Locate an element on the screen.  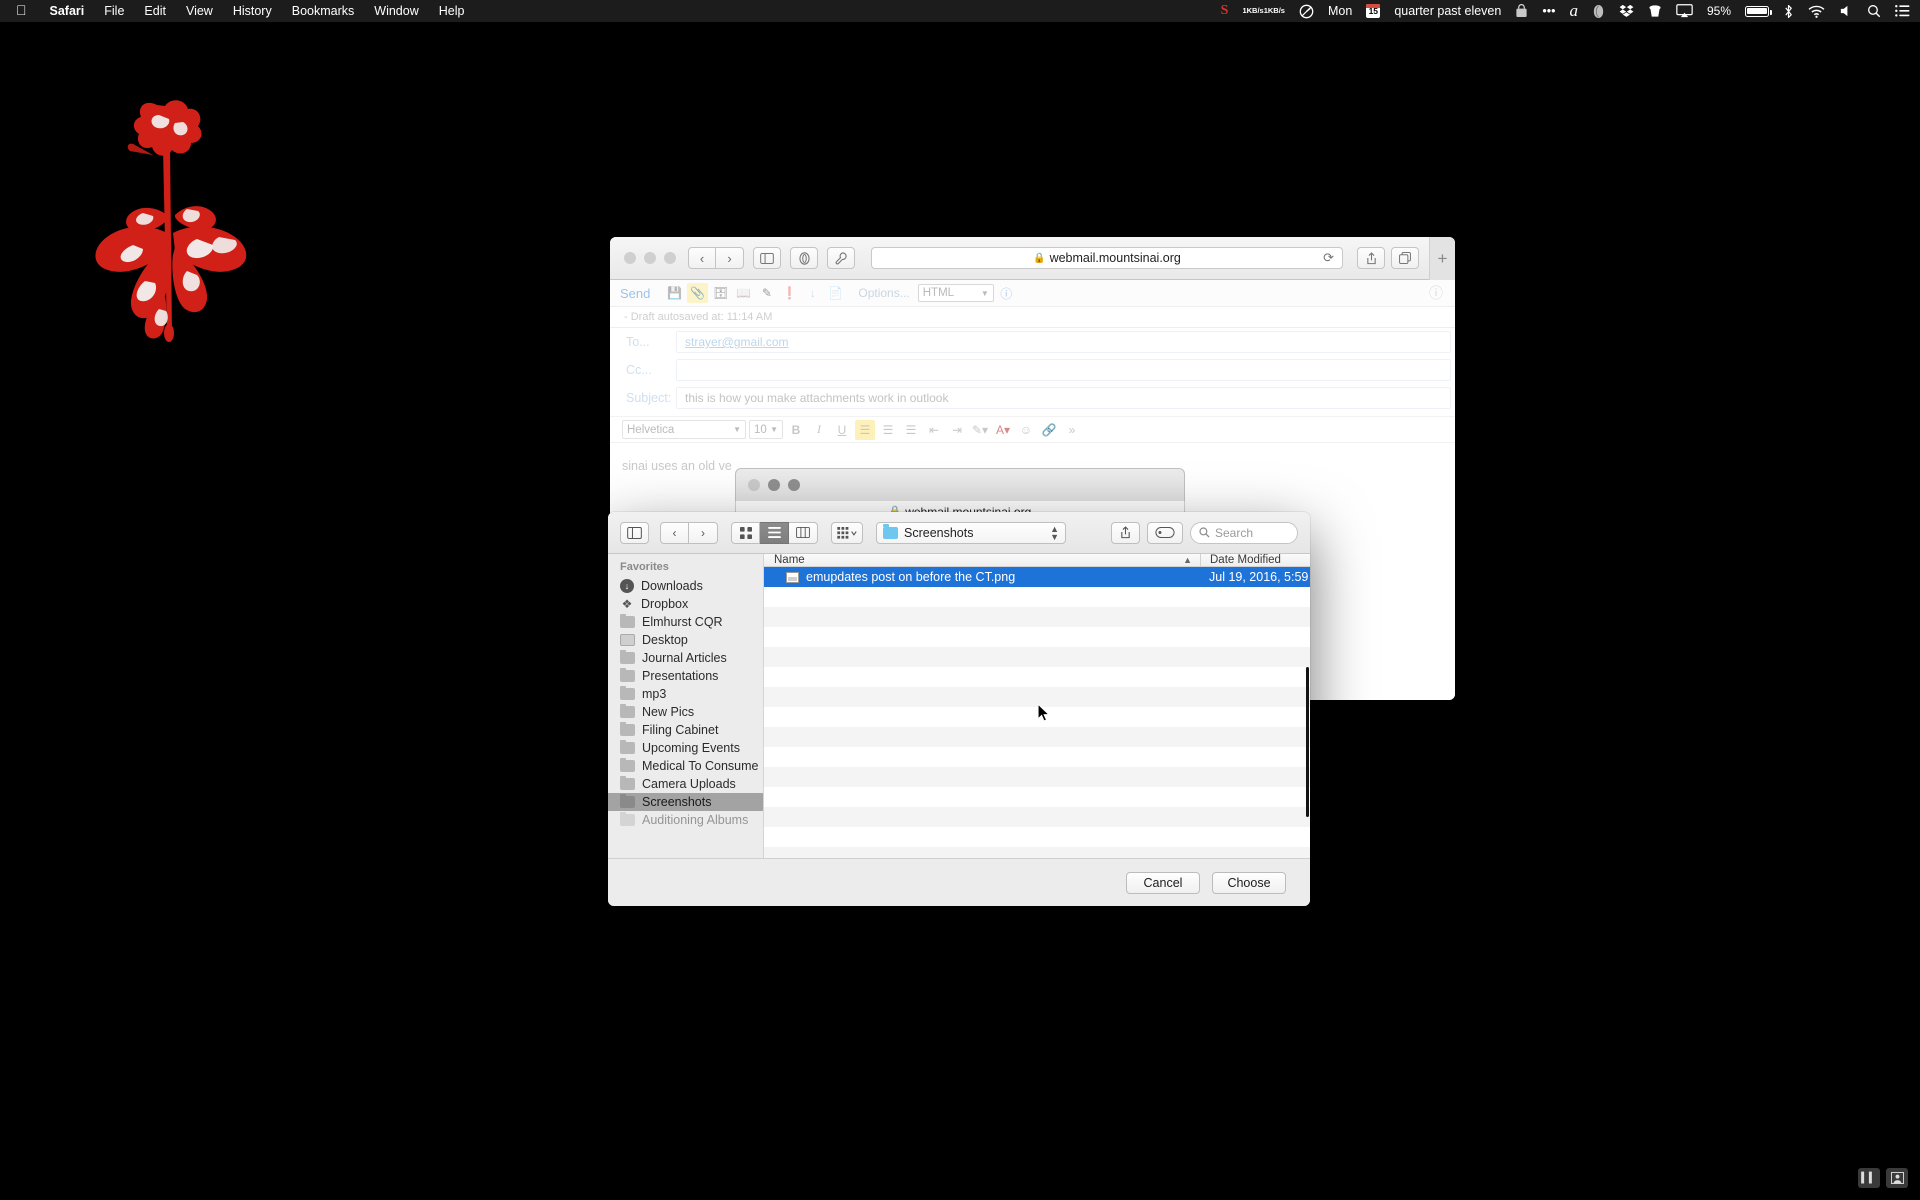
contacts-icon: 📖 is located at coordinates (743, 293).